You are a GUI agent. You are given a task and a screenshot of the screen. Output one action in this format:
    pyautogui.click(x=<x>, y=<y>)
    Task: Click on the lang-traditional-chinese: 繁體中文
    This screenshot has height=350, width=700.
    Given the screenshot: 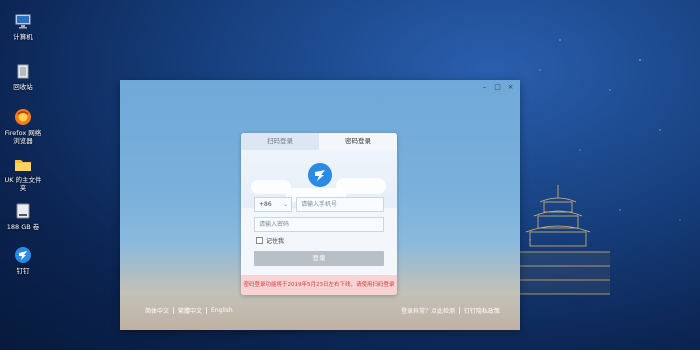 What is the action you would take?
    pyautogui.click(x=190, y=310)
    